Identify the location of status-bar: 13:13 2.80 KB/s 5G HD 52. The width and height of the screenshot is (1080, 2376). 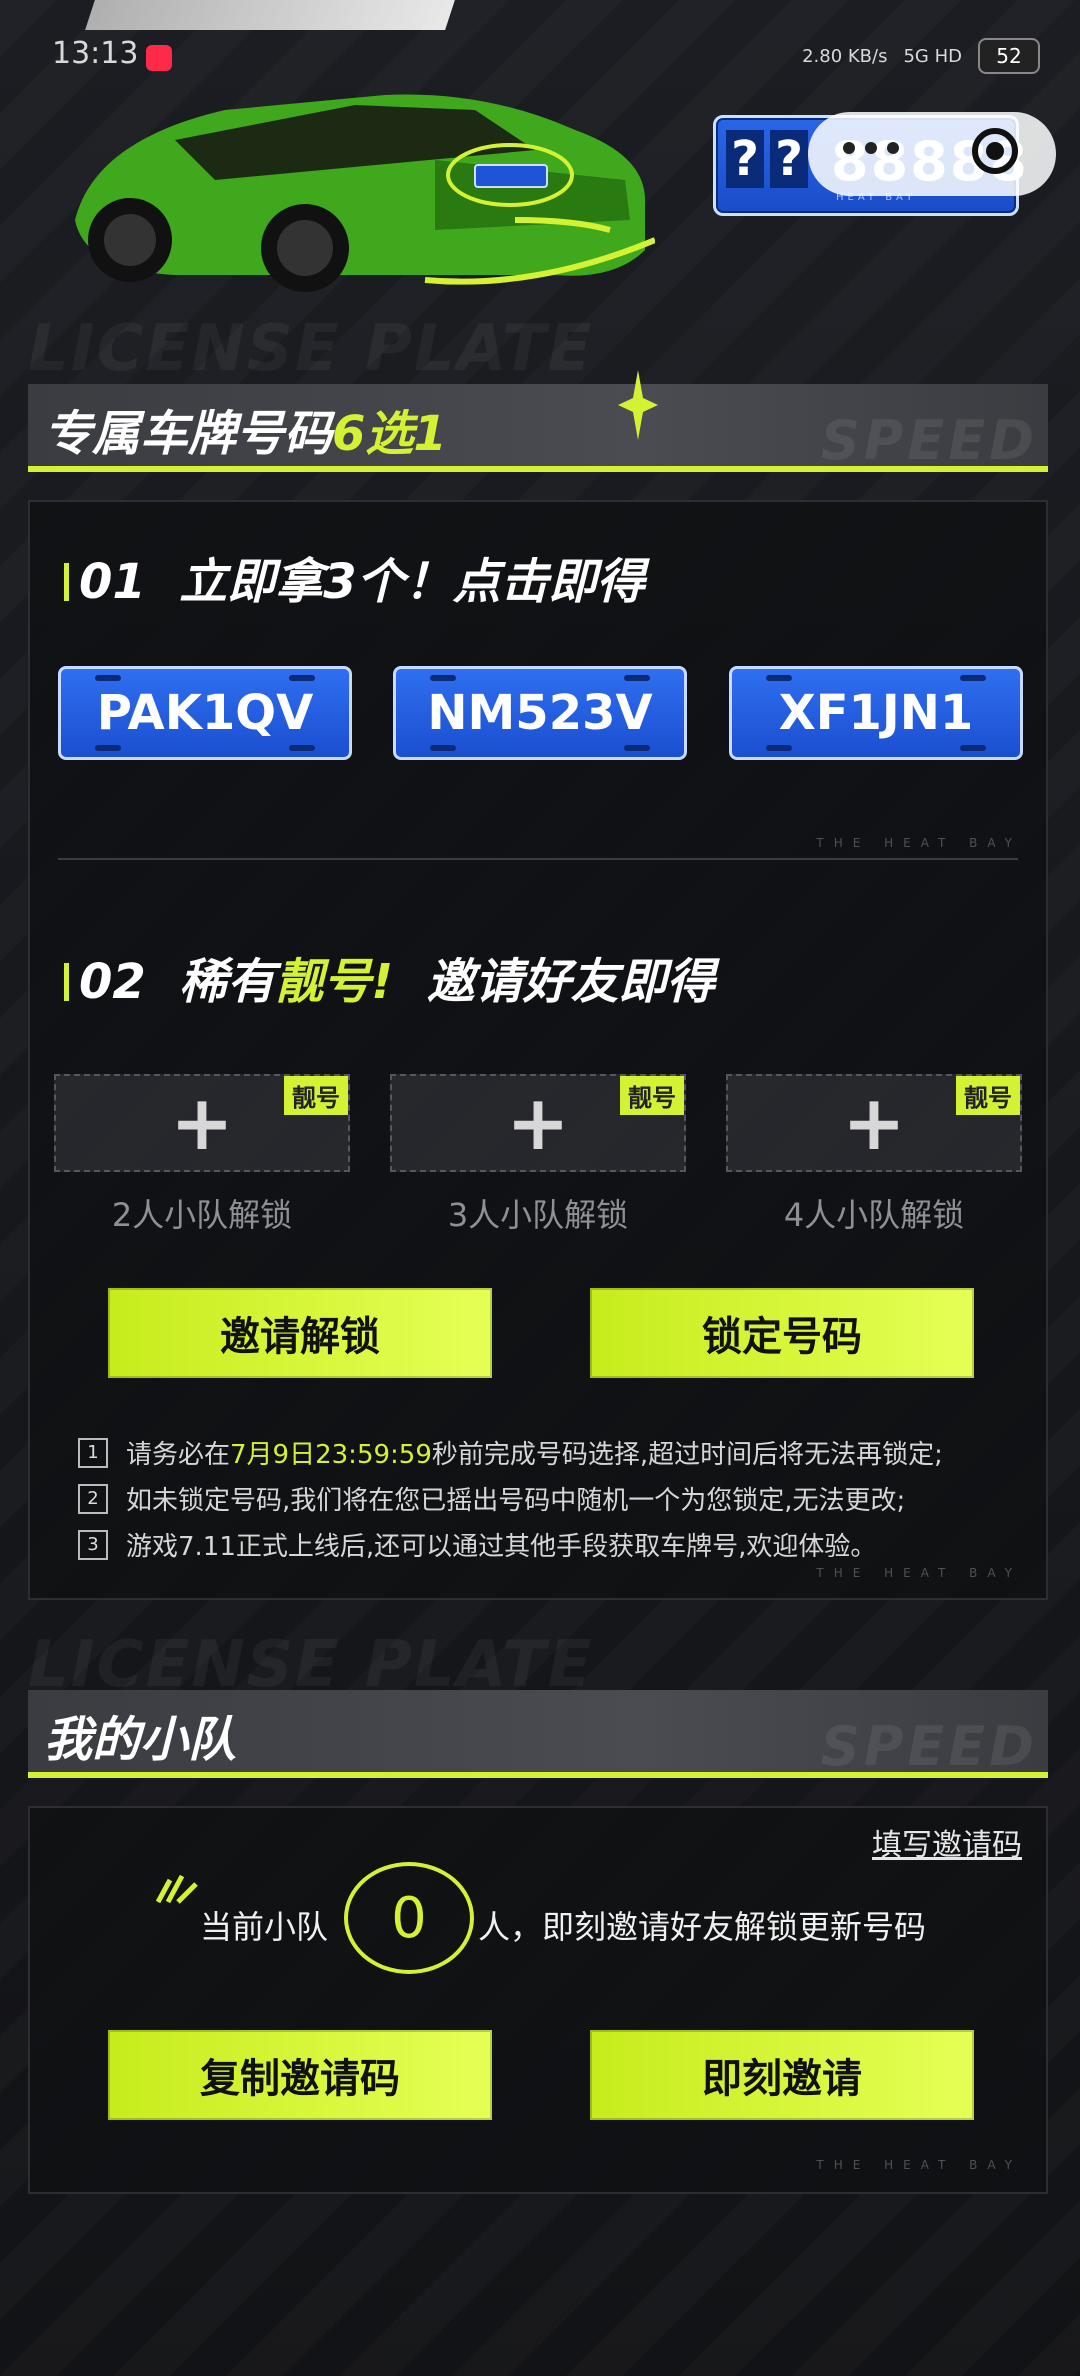
(540, 55).